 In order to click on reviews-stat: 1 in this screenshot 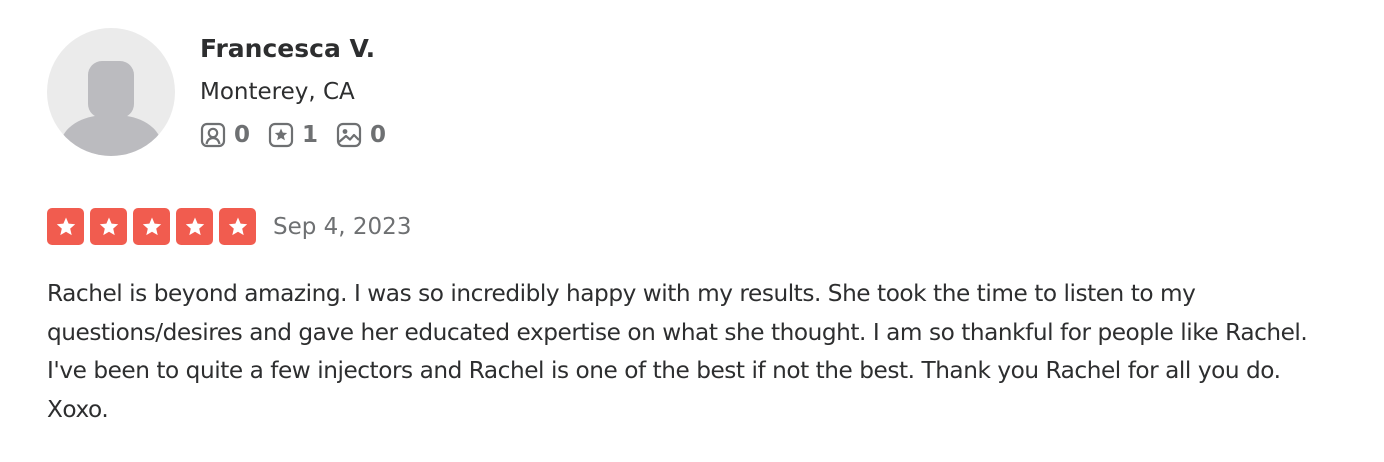, I will do `click(293, 135)`.